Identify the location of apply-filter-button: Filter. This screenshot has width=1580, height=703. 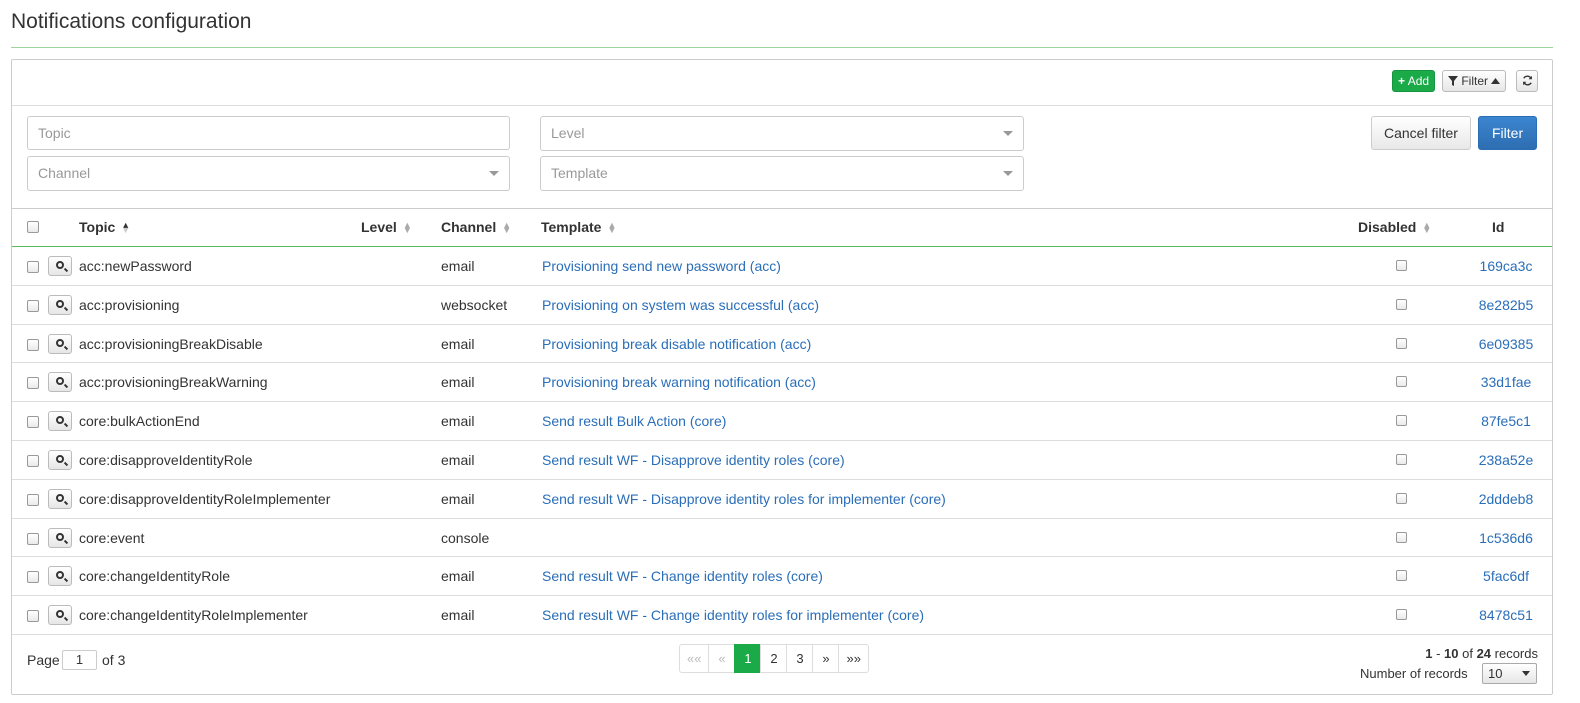
(1508, 133).